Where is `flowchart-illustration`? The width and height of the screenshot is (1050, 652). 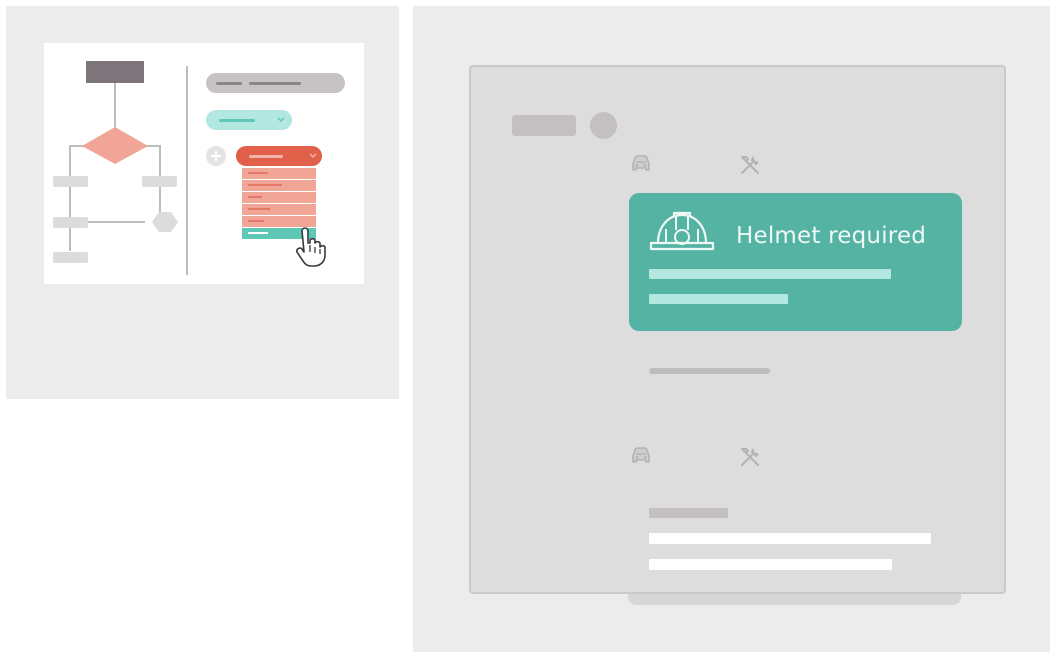 flowchart-illustration is located at coordinates (199, 168).